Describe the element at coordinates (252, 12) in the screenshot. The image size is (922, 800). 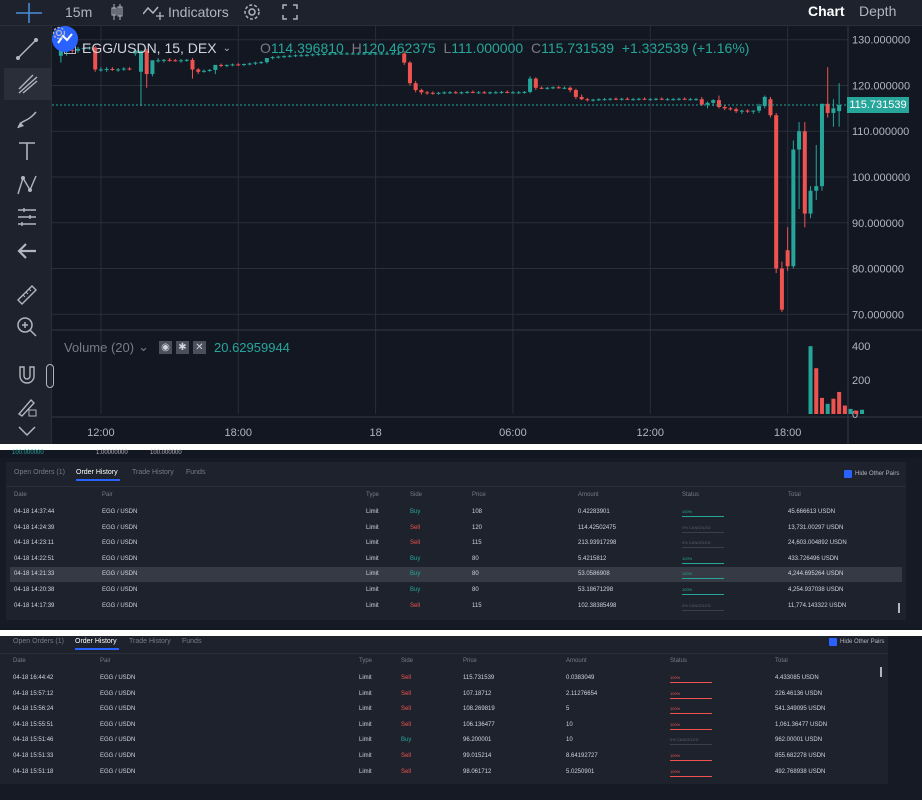
I see `gear-icon` at that location.